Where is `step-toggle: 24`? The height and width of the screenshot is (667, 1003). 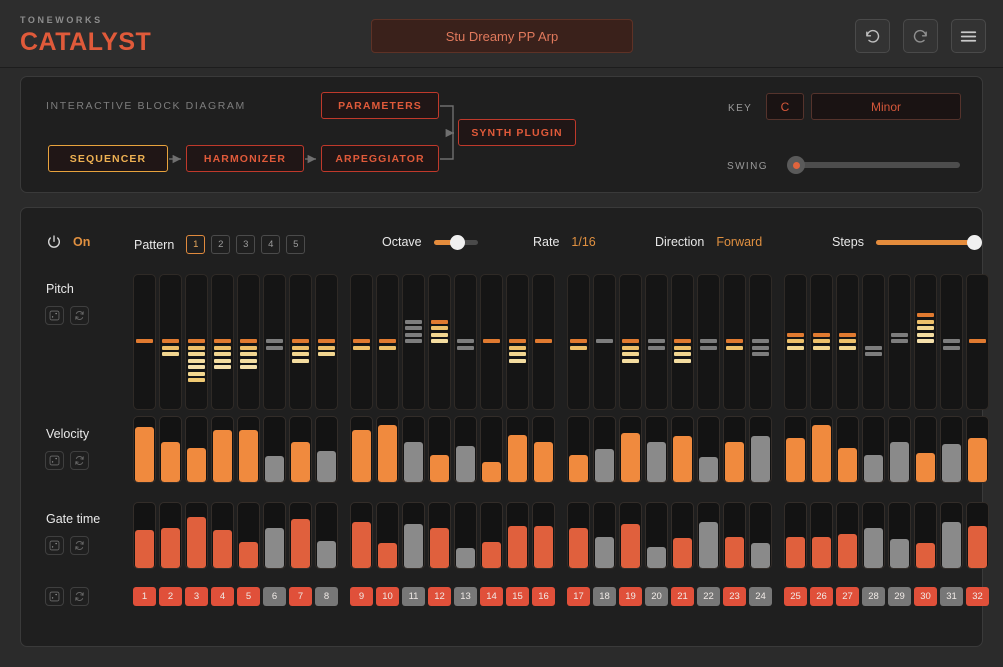
step-toggle: 24 is located at coordinates (760, 596).